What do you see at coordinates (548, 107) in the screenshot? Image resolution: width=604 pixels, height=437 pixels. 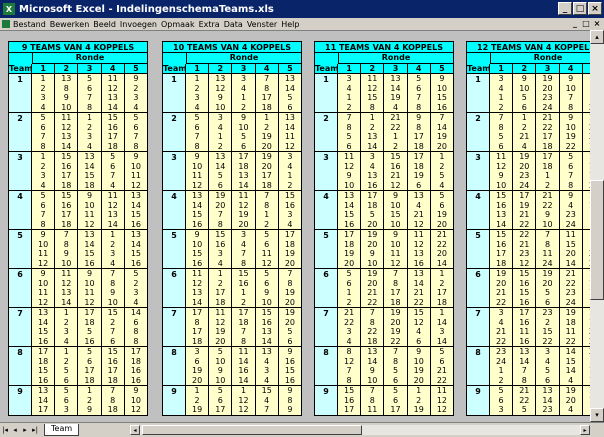 I see `table-cell: 24` at bounding box center [548, 107].